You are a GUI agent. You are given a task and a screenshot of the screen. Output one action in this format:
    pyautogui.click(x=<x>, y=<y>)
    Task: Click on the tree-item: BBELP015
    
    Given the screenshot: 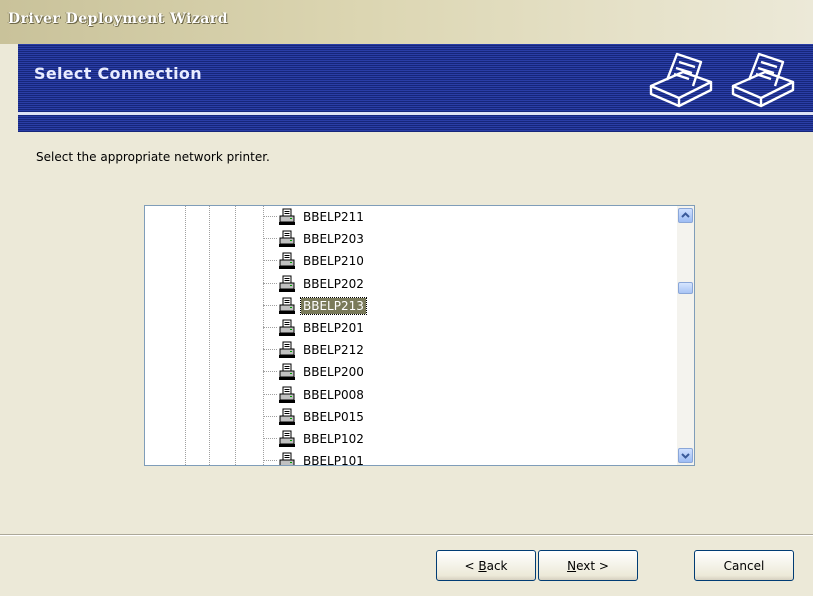 What is the action you would take?
    pyautogui.click(x=473, y=417)
    